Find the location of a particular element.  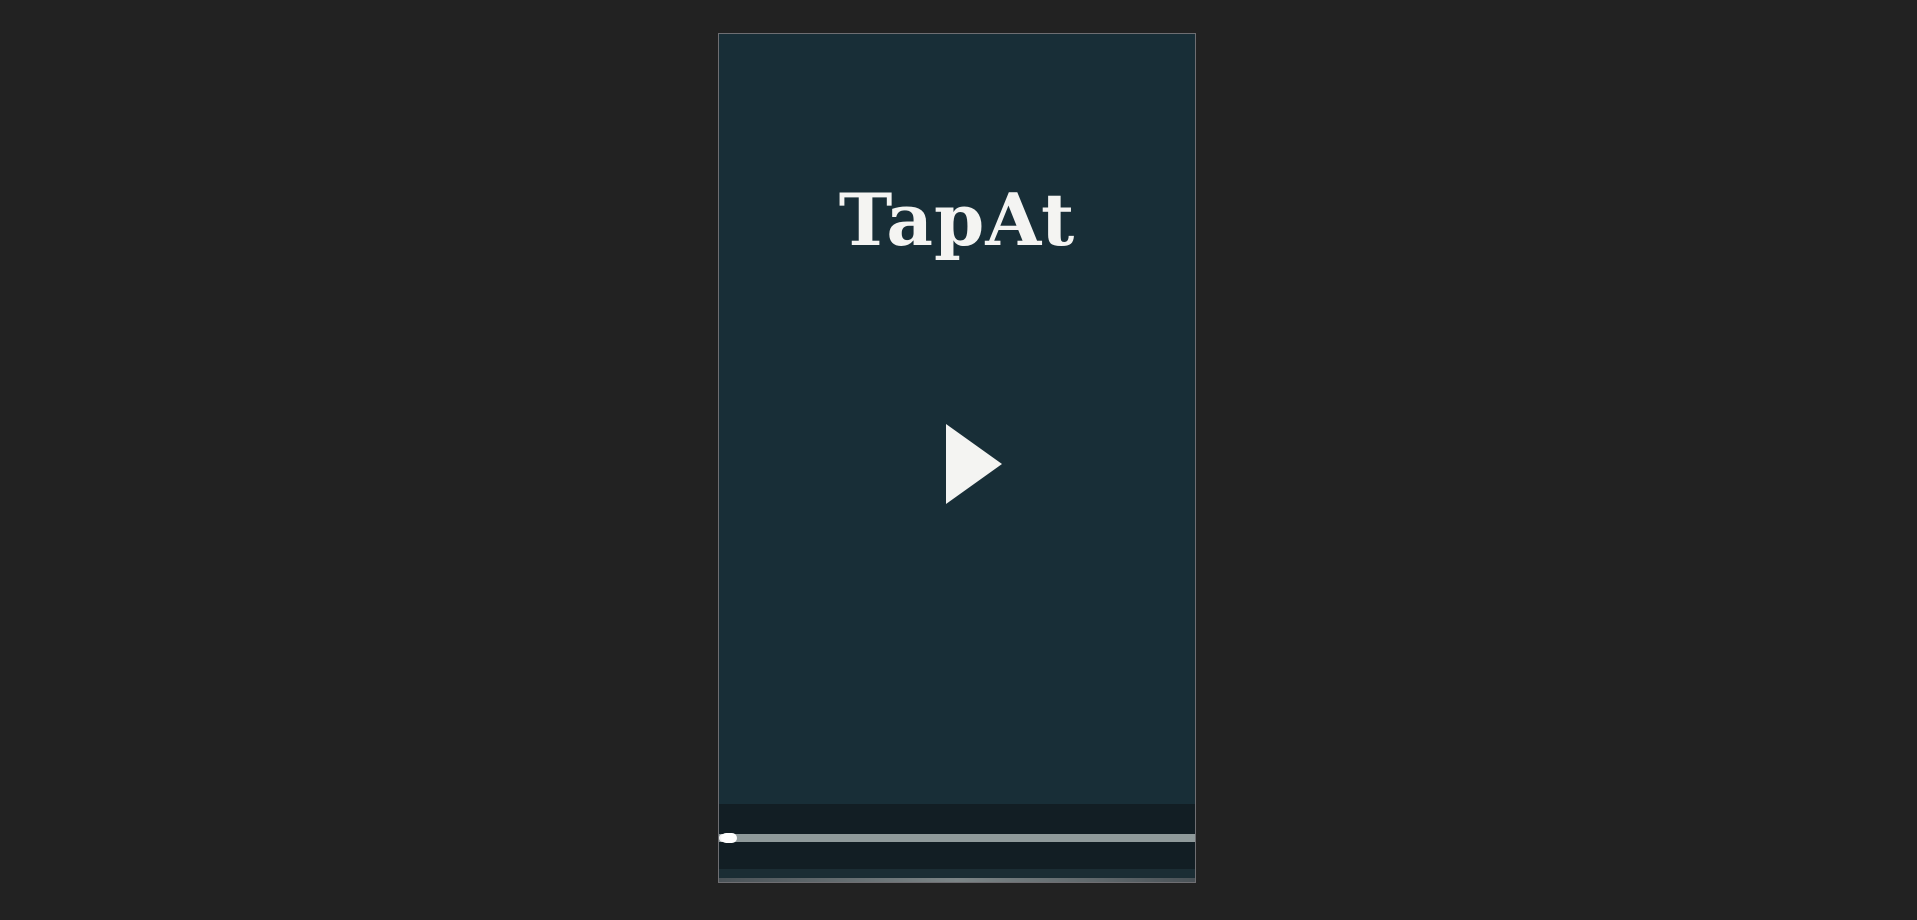

bottom-divider is located at coordinates (957, 880).